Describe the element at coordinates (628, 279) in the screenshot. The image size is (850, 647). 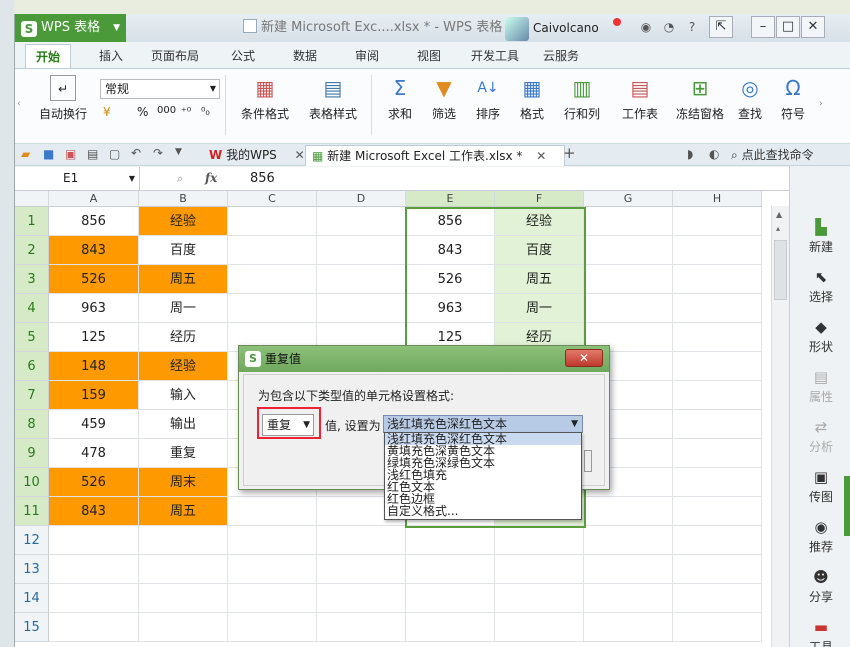
I see `cell-g3` at that location.